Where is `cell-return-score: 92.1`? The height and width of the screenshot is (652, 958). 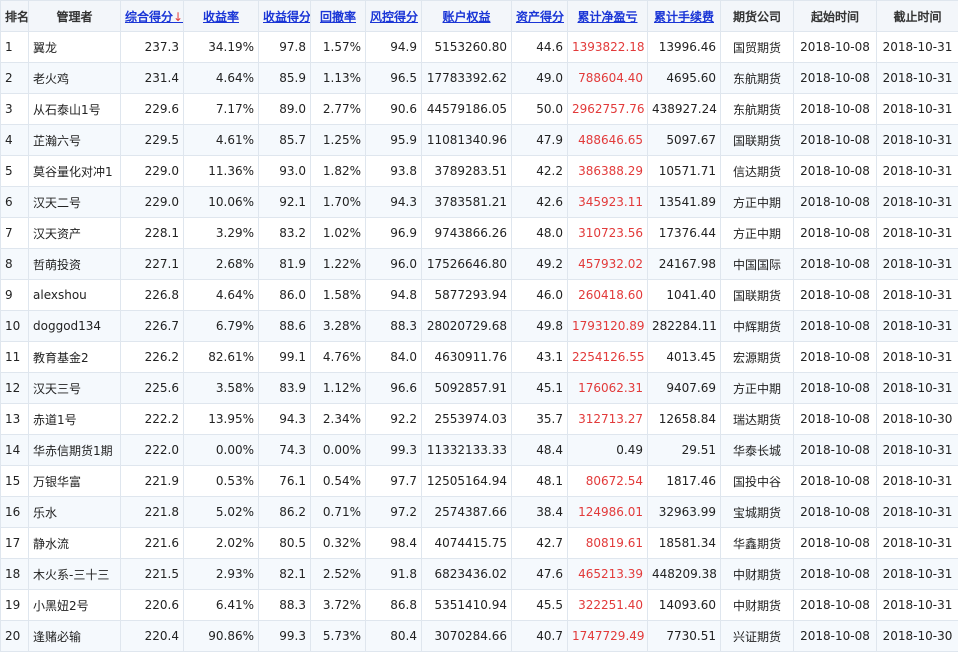
cell-return-score: 92.1 is located at coordinates (285, 202).